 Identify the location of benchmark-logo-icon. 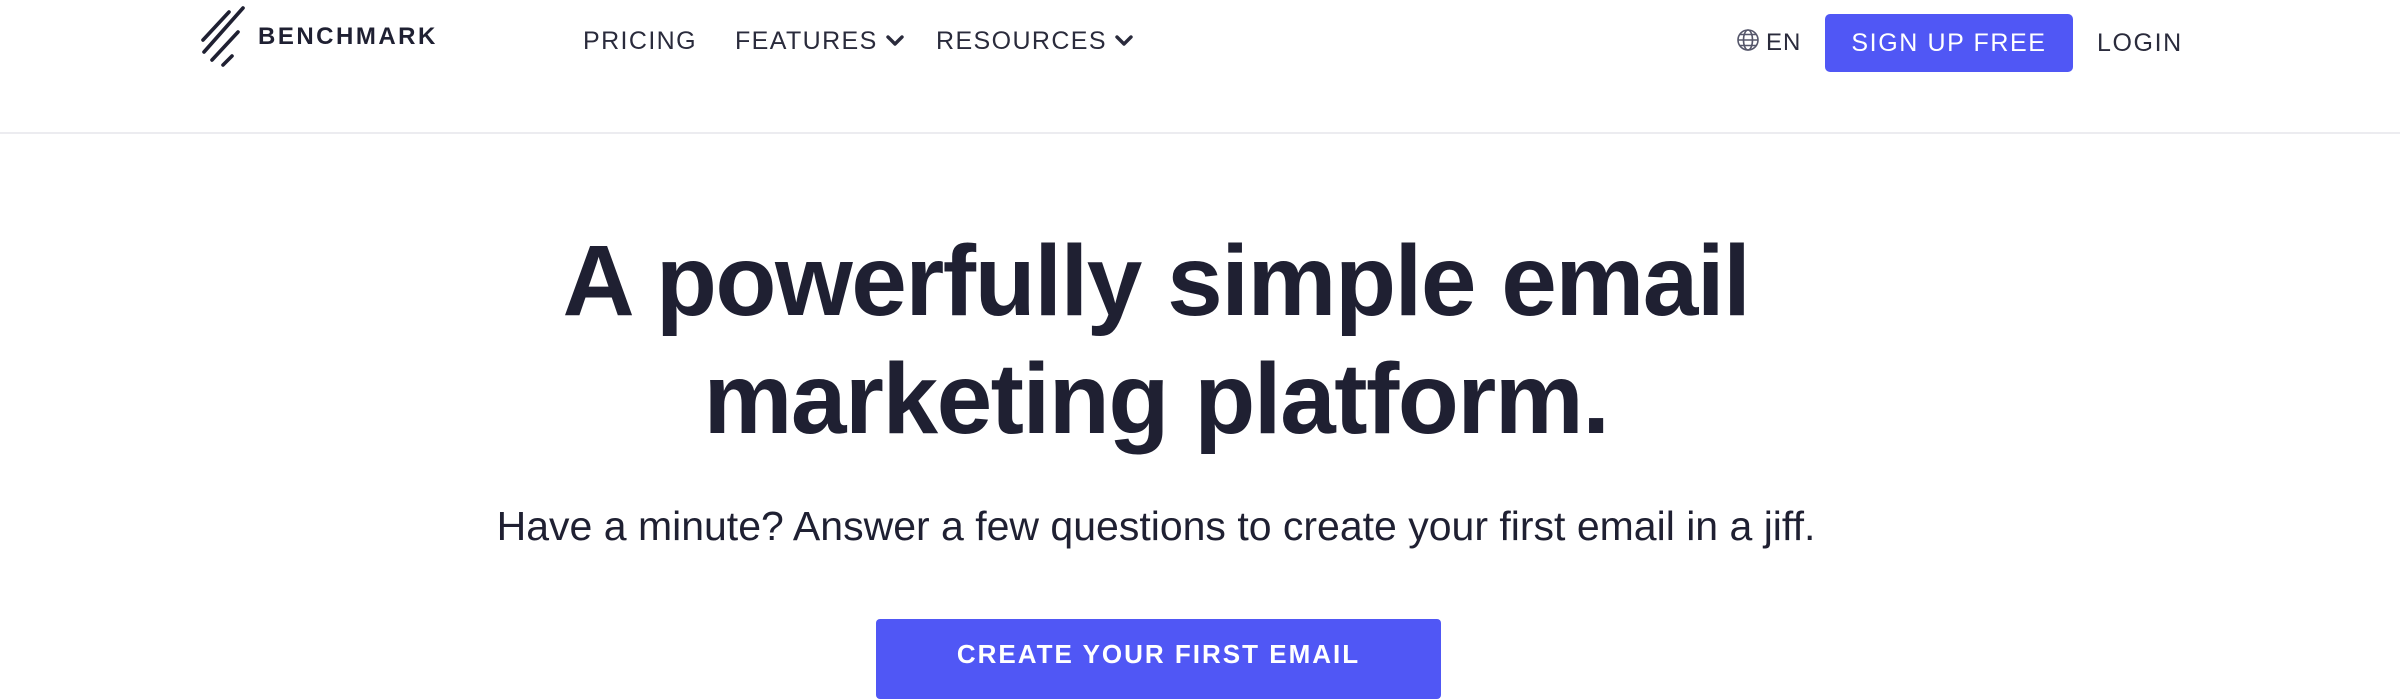
(223, 37).